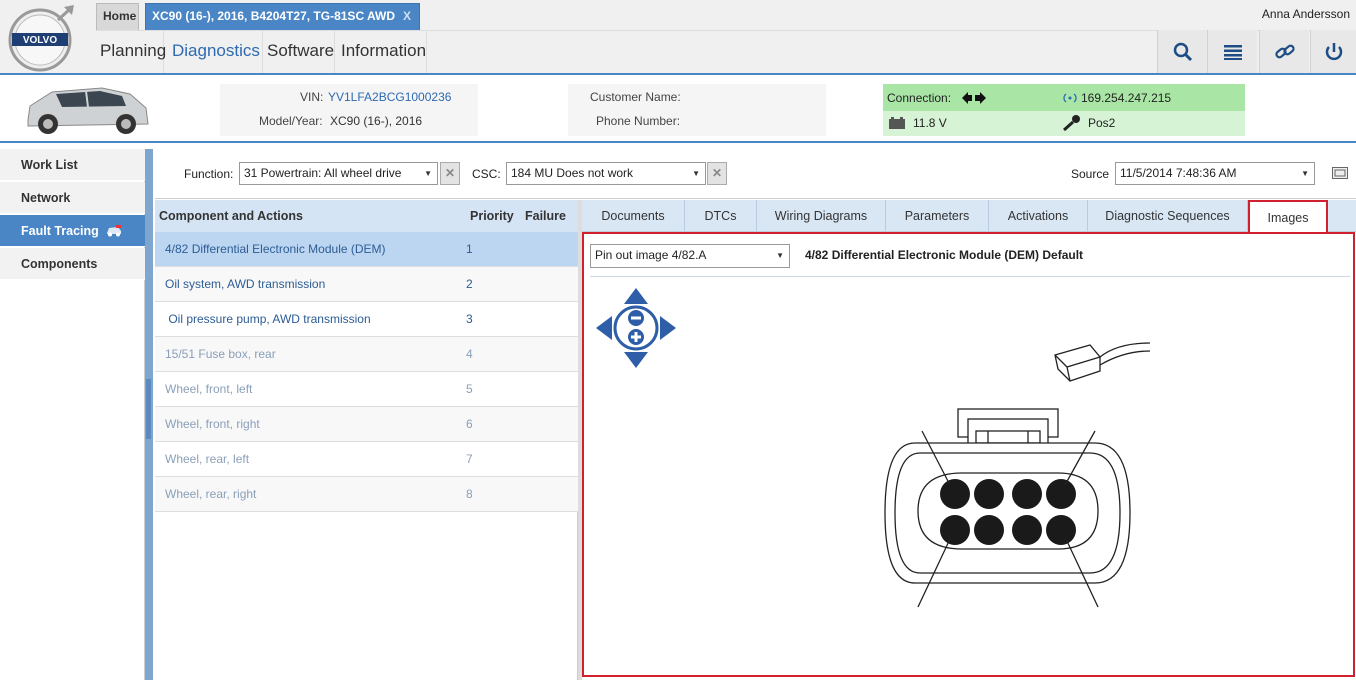  Describe the element at coordinates (970, 276) in the screenshot. I see `divider` at that location.